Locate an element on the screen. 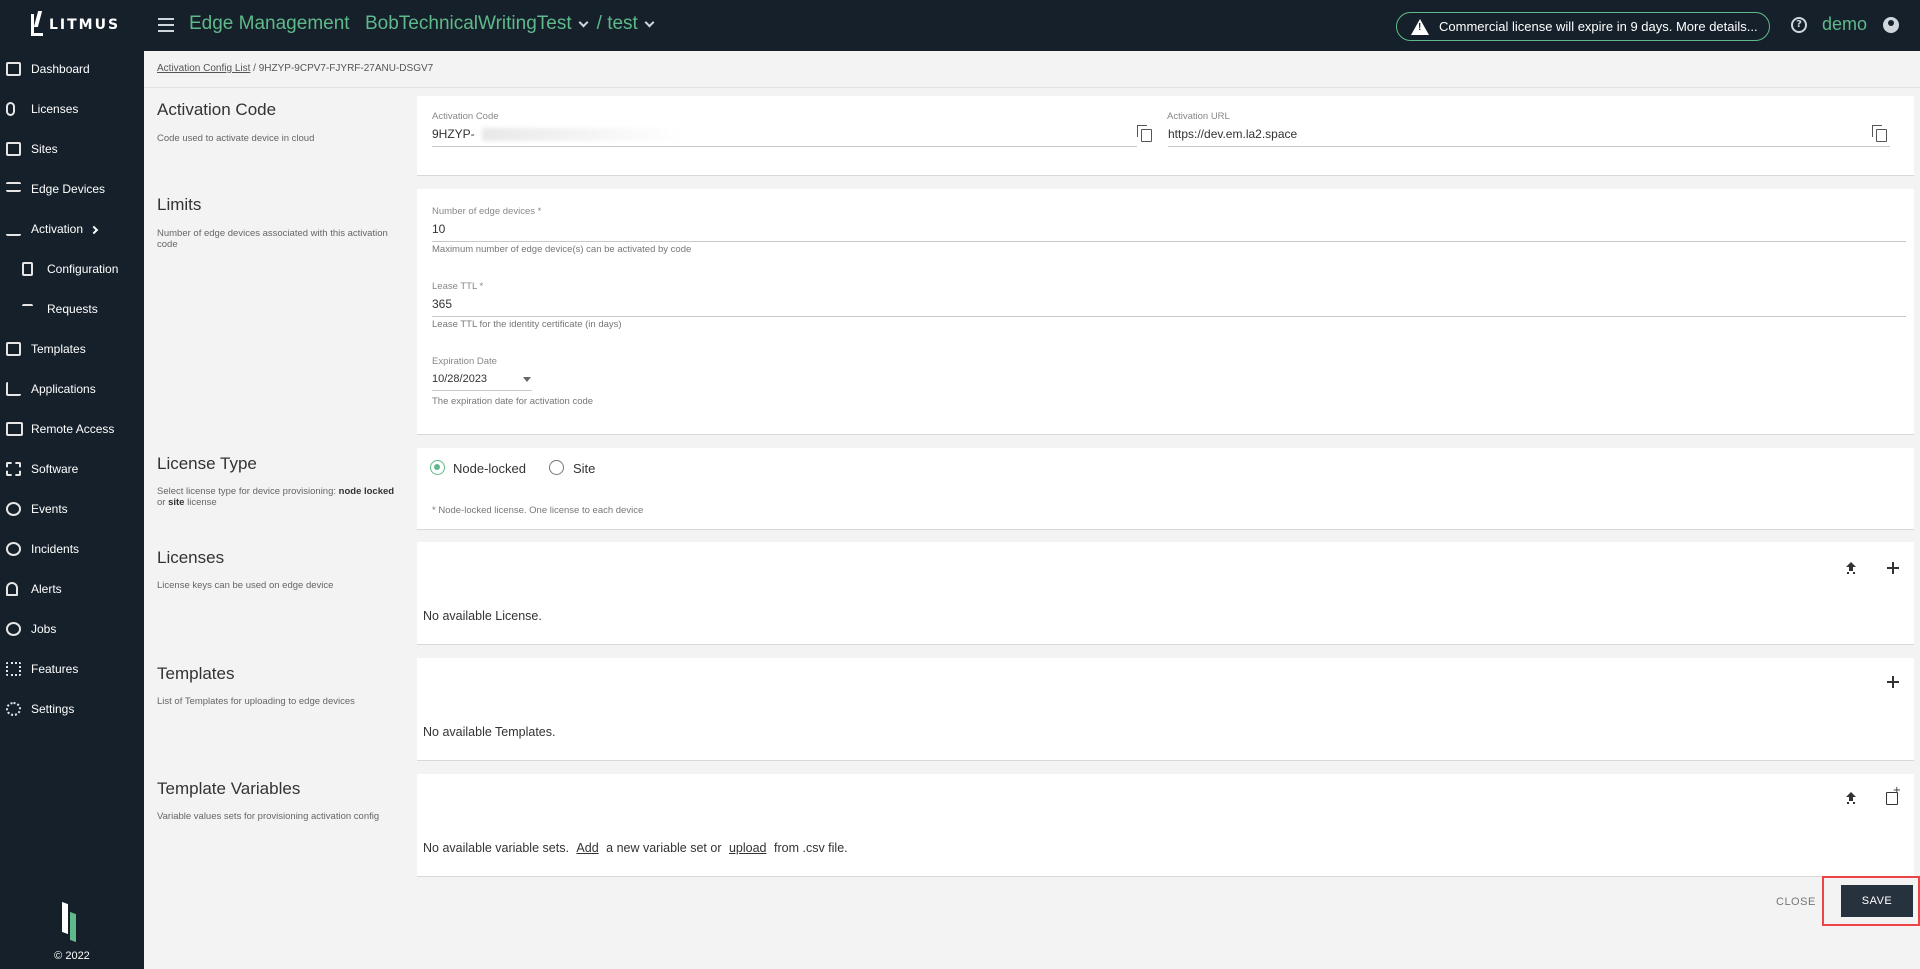  litmus-logo: LITMUS is located at coordinates (75, 25).